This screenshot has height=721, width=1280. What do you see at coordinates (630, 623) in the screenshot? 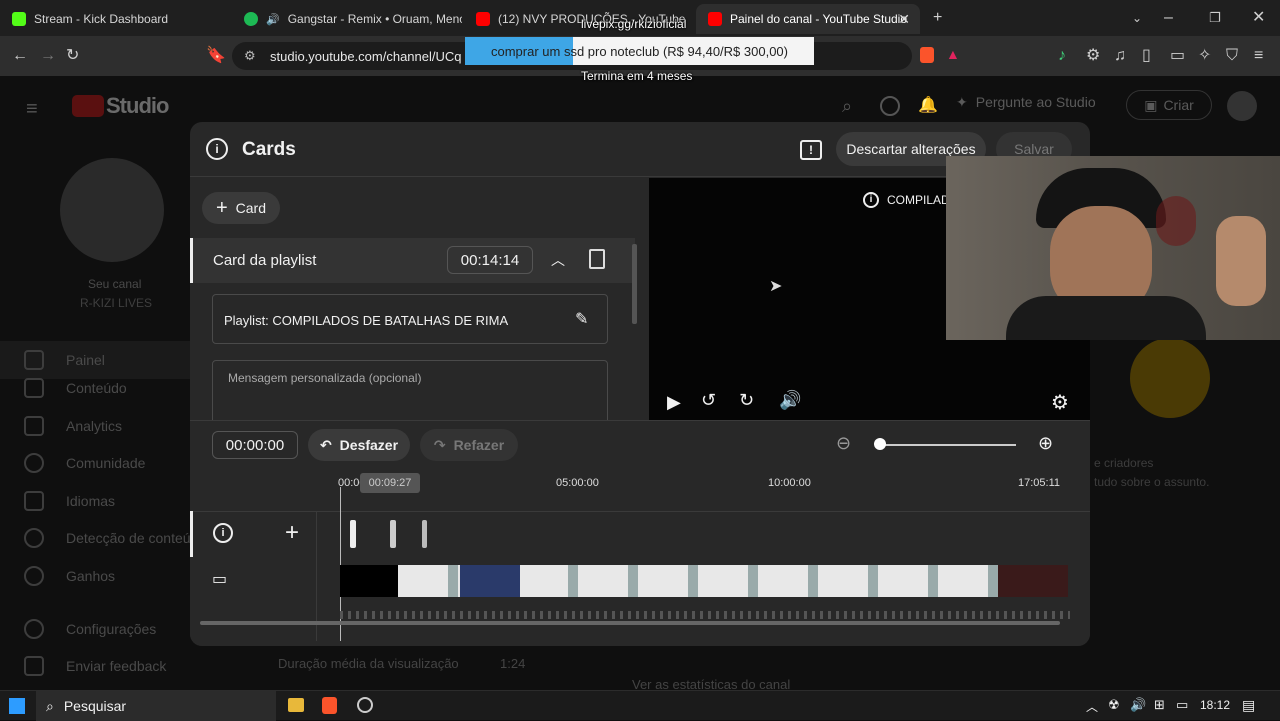
I see `timeline-scrollbar` at bounding box center [630, 623].